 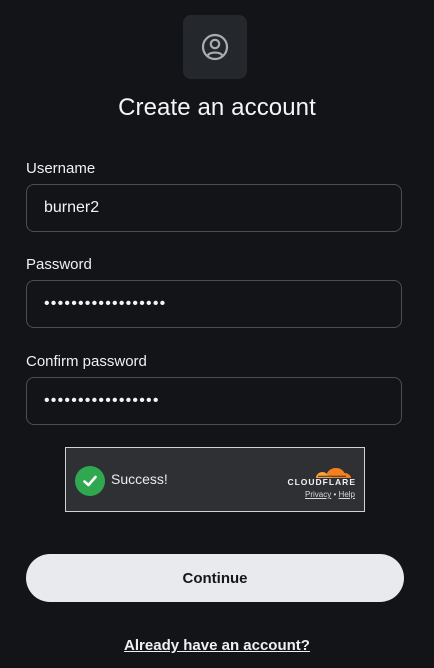 What do you see at coordinates (139, 479) in the screenshot?
I see `captcha-status: Success!` at bounding box center [139, 479].